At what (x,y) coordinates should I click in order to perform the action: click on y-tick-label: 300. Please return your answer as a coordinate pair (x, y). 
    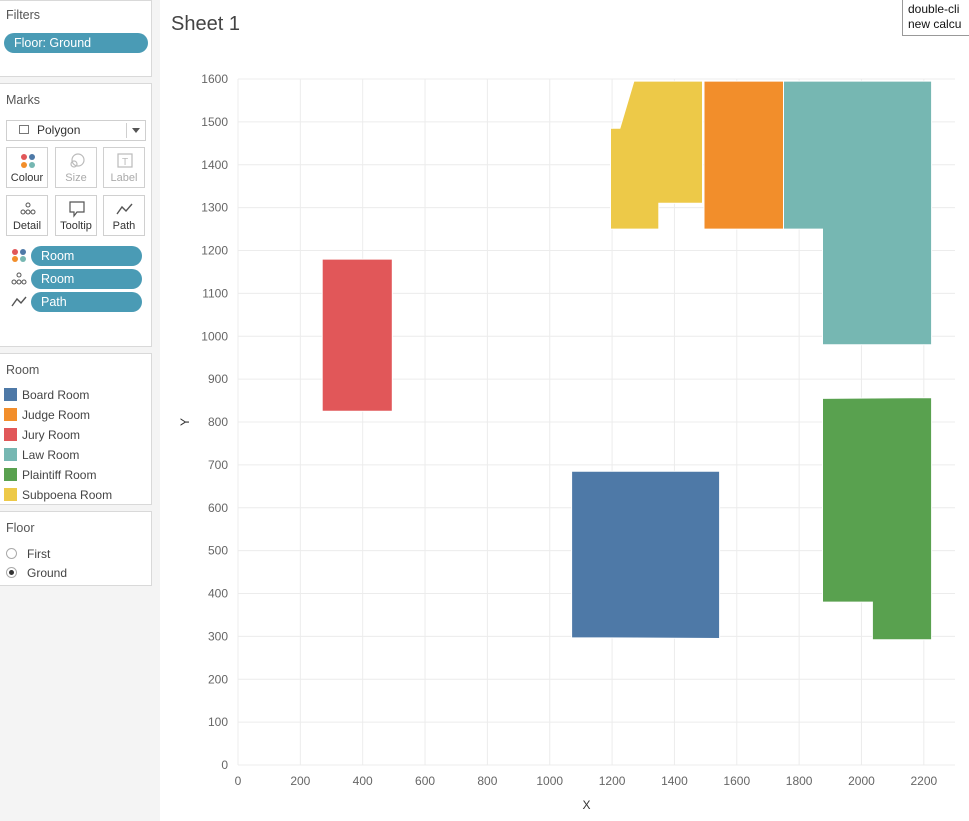
    Looking at the image, I should click on (218, 636).